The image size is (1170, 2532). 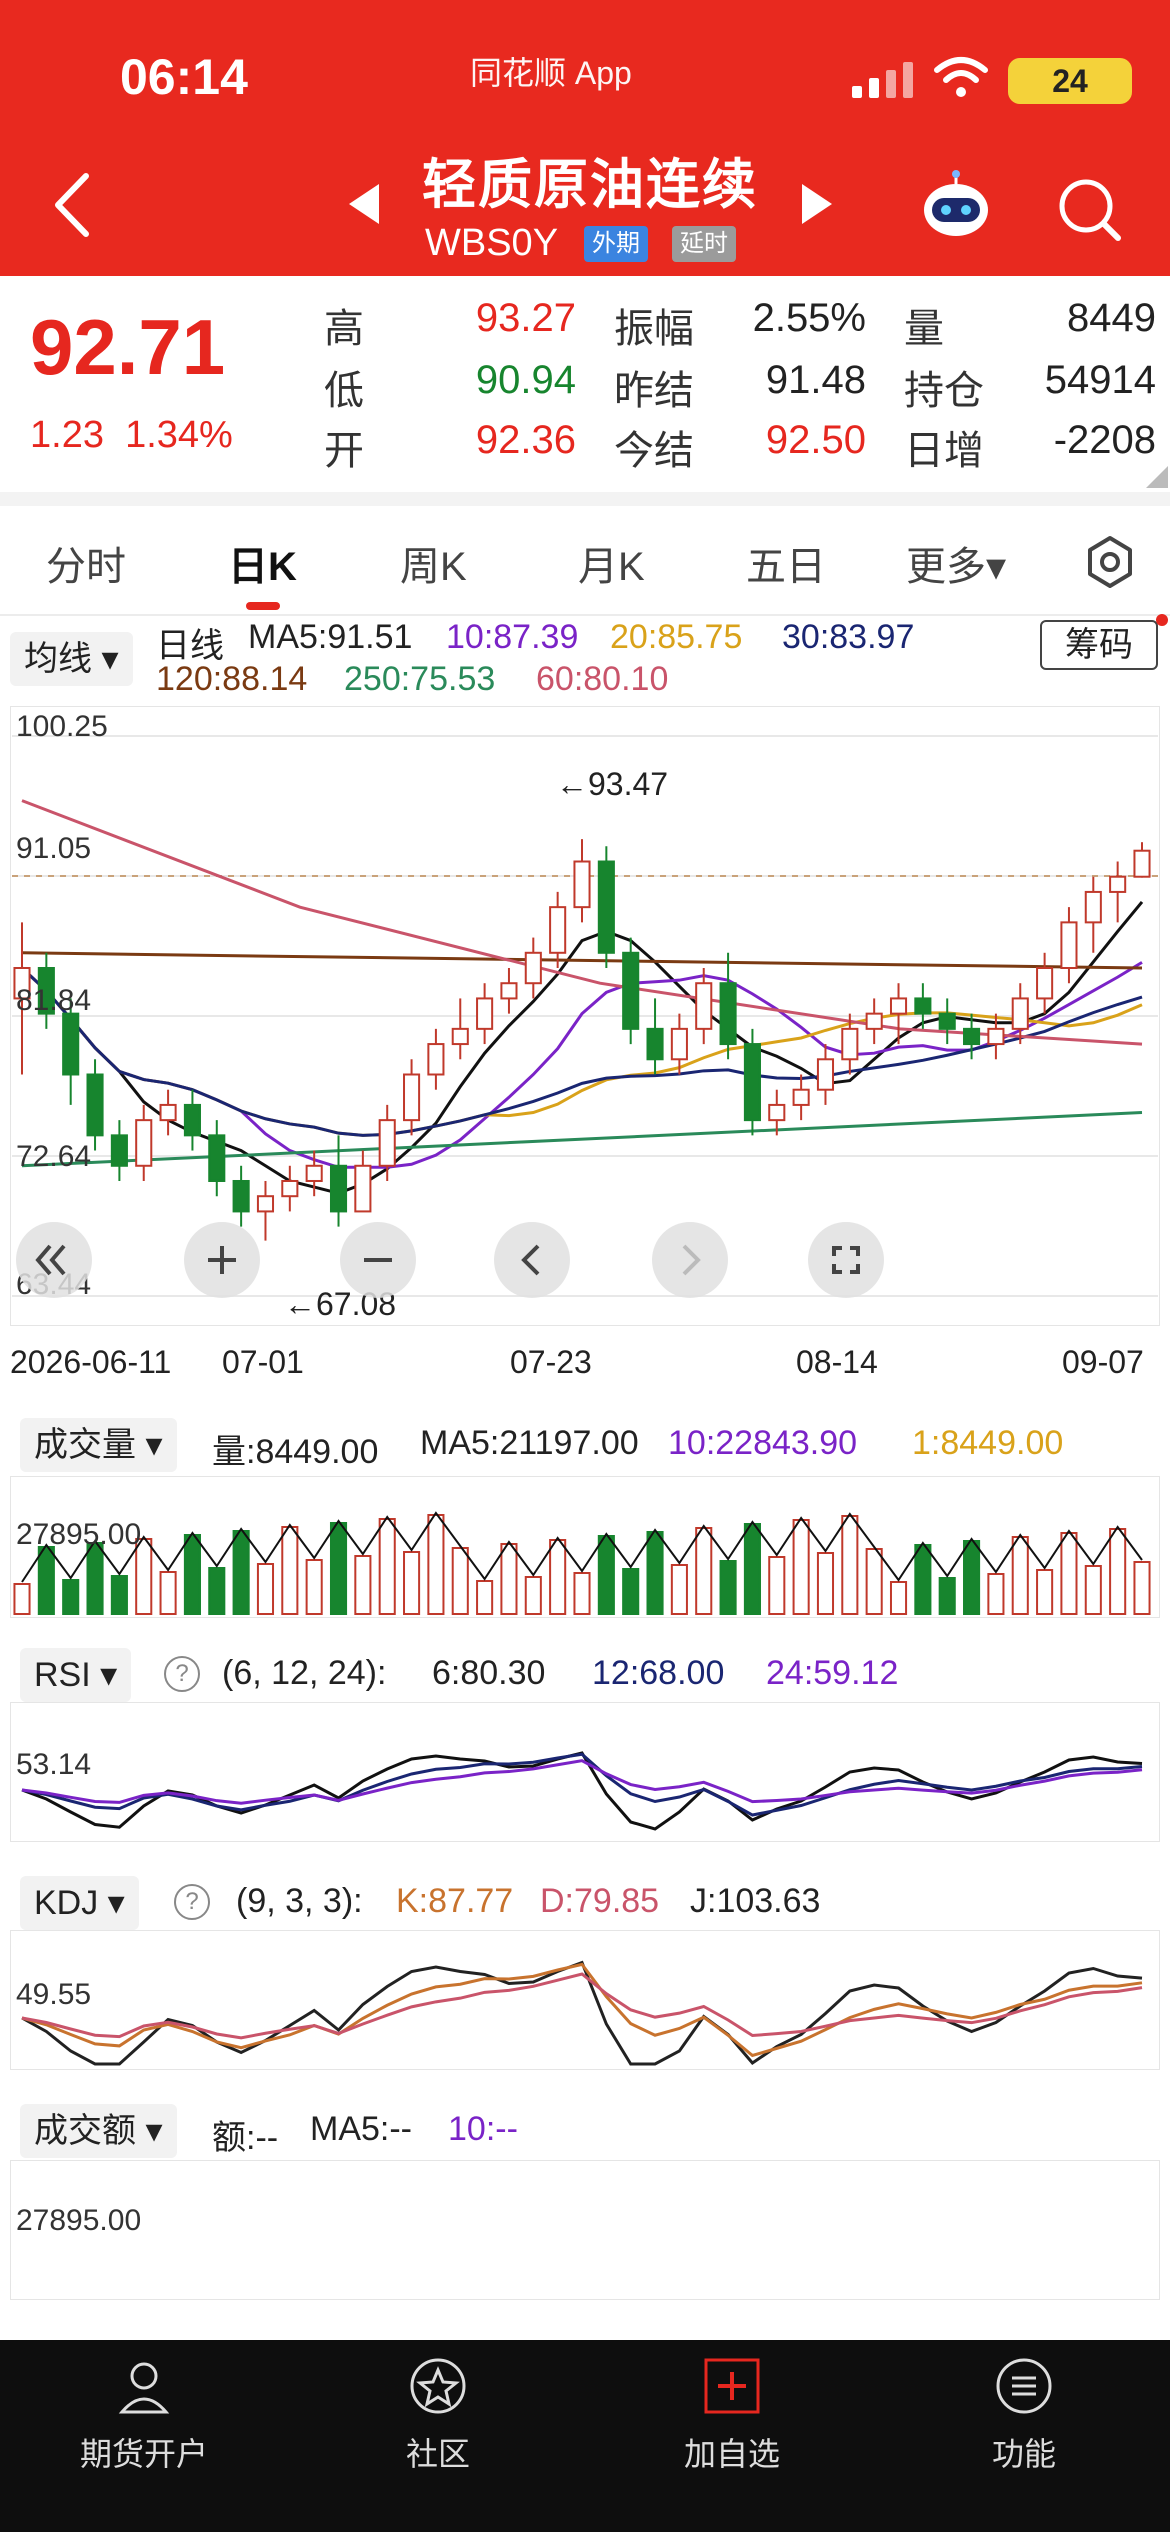 What do you see at coordinates (73, 205) in the screenshot?
I see `back-icon` at bounding box center [73, 205].